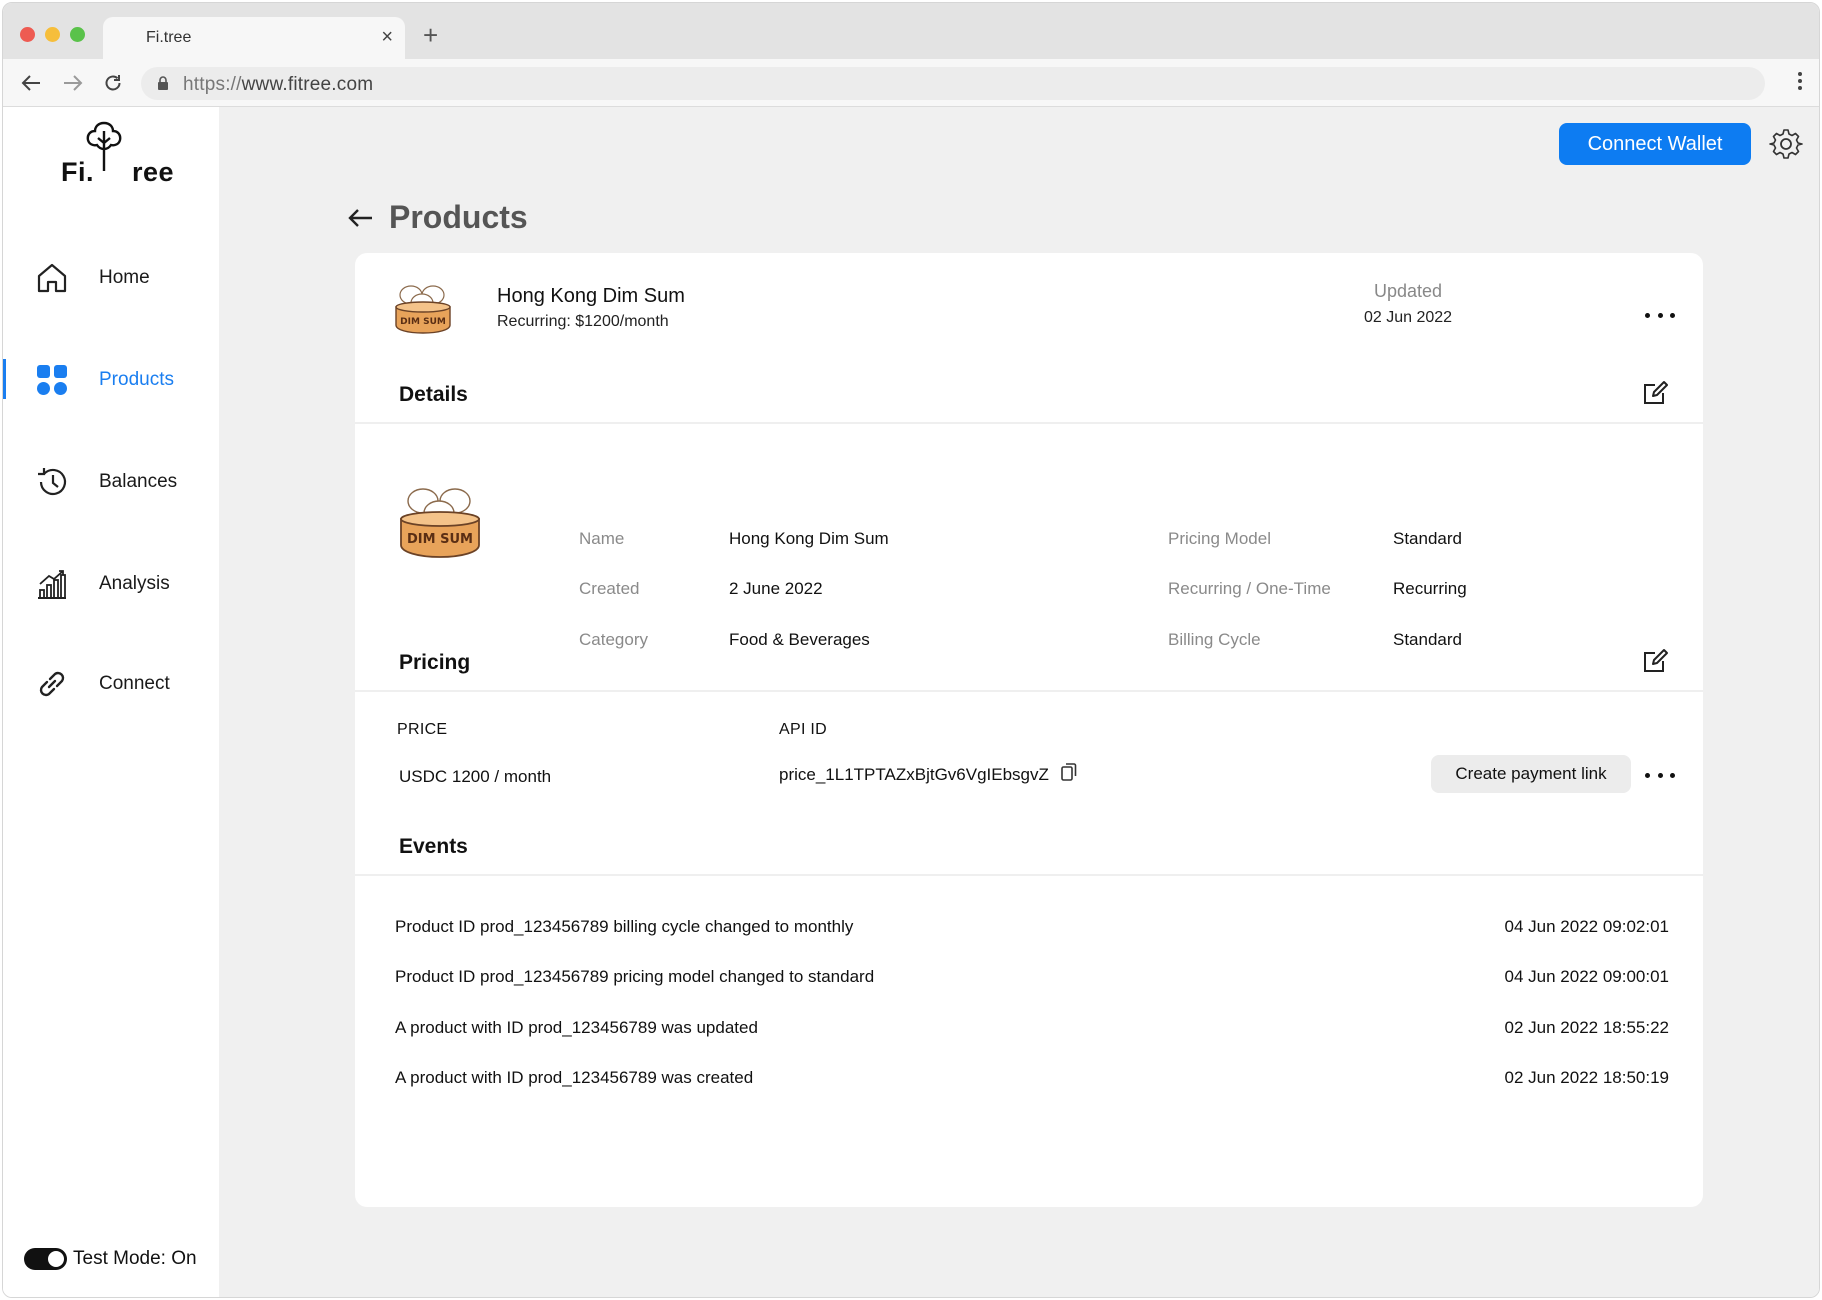 This screenshot has height=1300, width=1822. What do you see at coordinates (1660, 775) in the screenshot?
I see `price-more-icon` at bounding box center [1660, 775].